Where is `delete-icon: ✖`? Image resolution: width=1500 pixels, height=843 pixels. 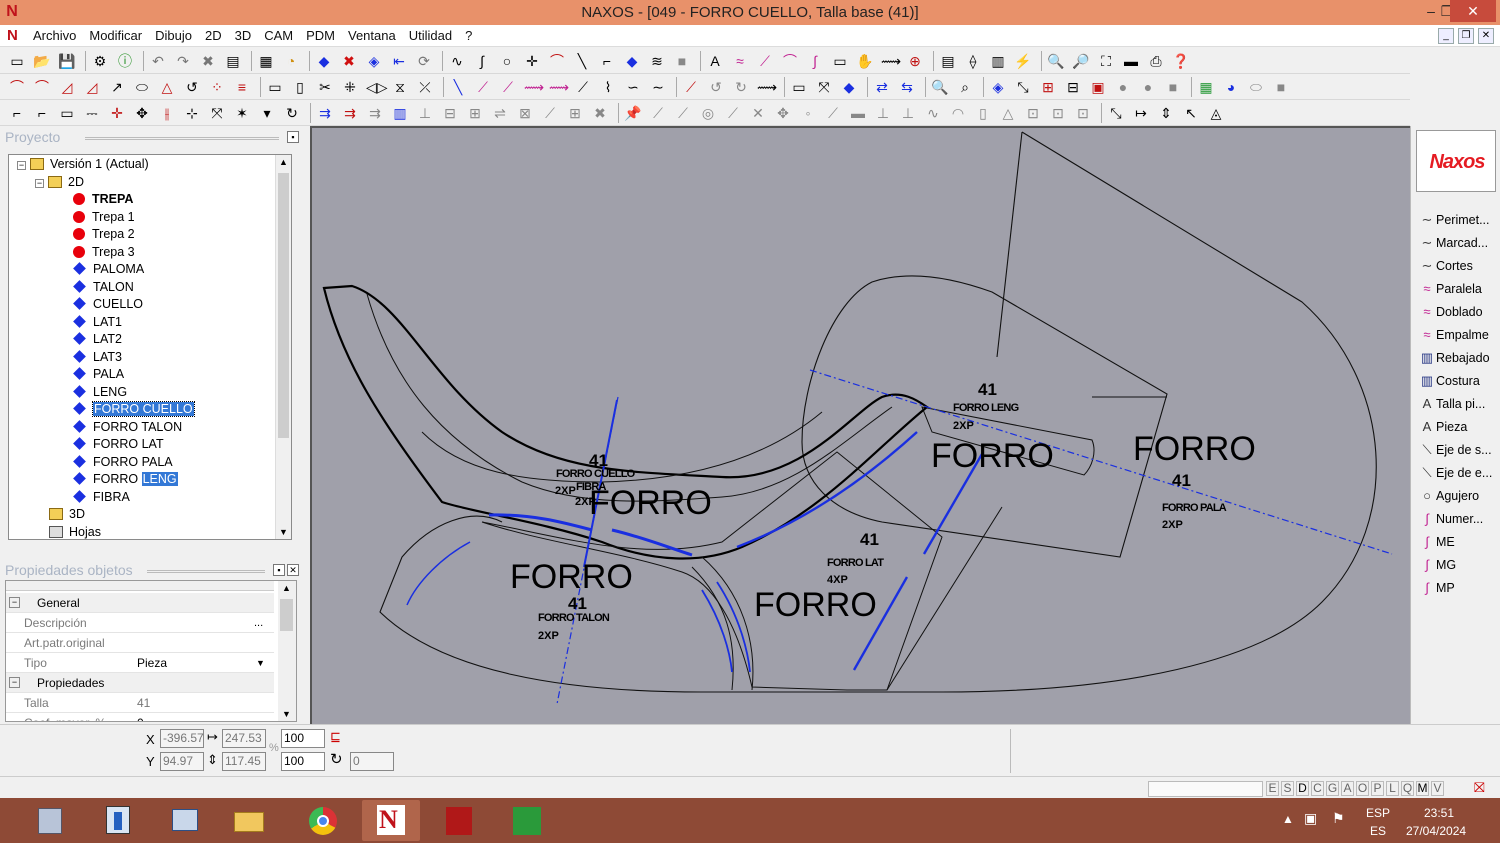
delete-icon: ✖ is located at coordinates (208, 61).